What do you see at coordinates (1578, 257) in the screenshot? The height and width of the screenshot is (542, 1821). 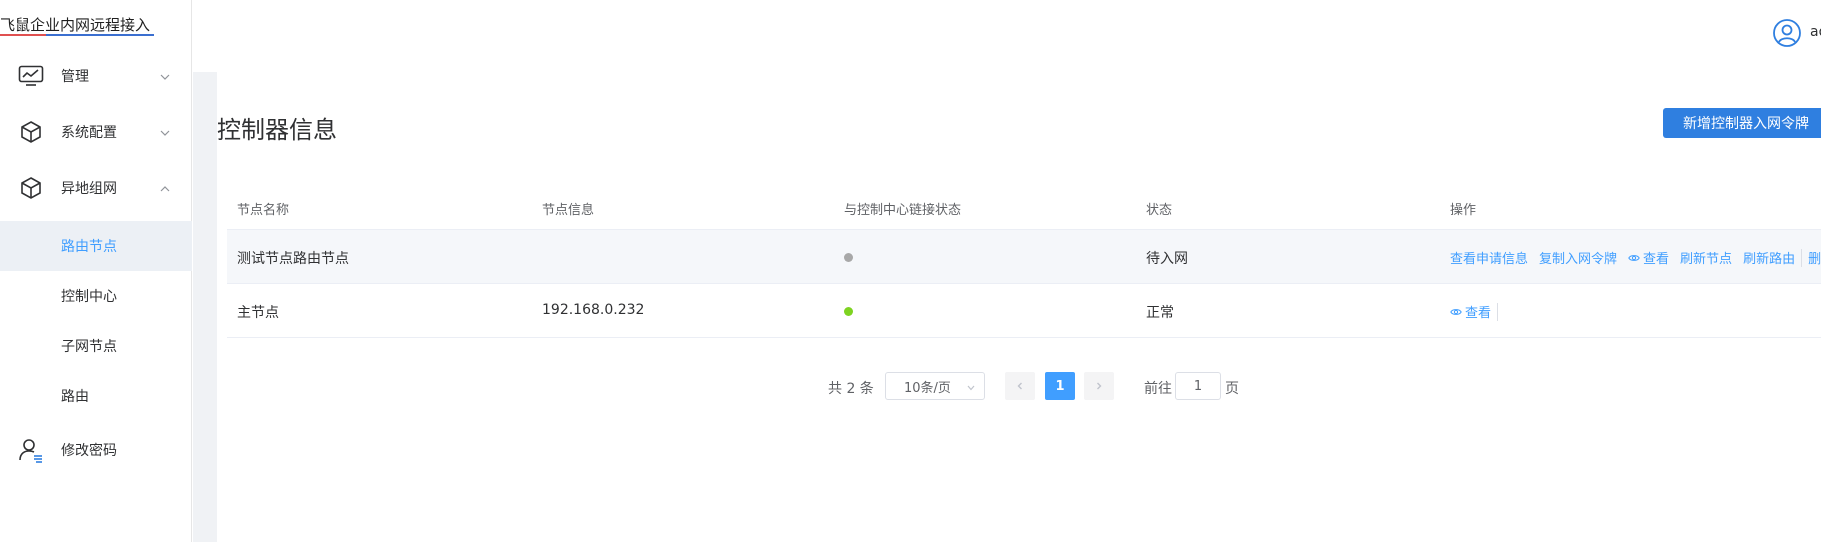 I see `copy-token-link: 复制入网令牌` at bounding box center [1578, 257].